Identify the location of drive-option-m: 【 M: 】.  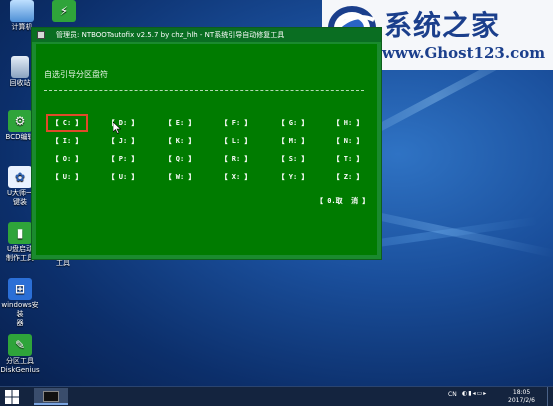
(293, 141).